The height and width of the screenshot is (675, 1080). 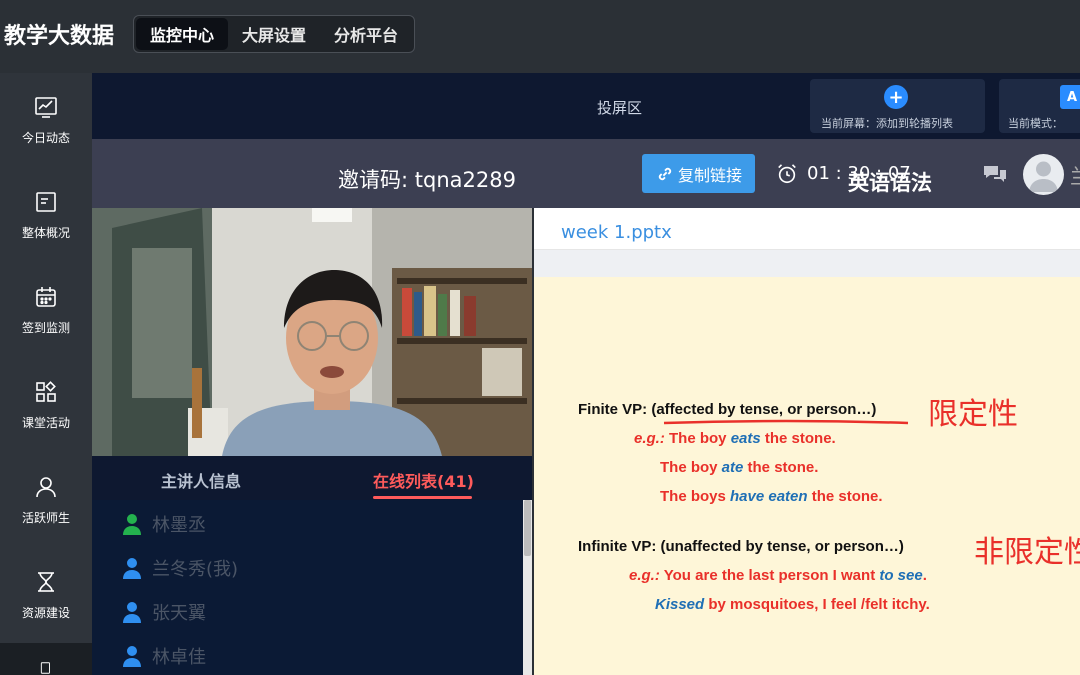 I want to click on underline-mark, so click(x=786, y=422).